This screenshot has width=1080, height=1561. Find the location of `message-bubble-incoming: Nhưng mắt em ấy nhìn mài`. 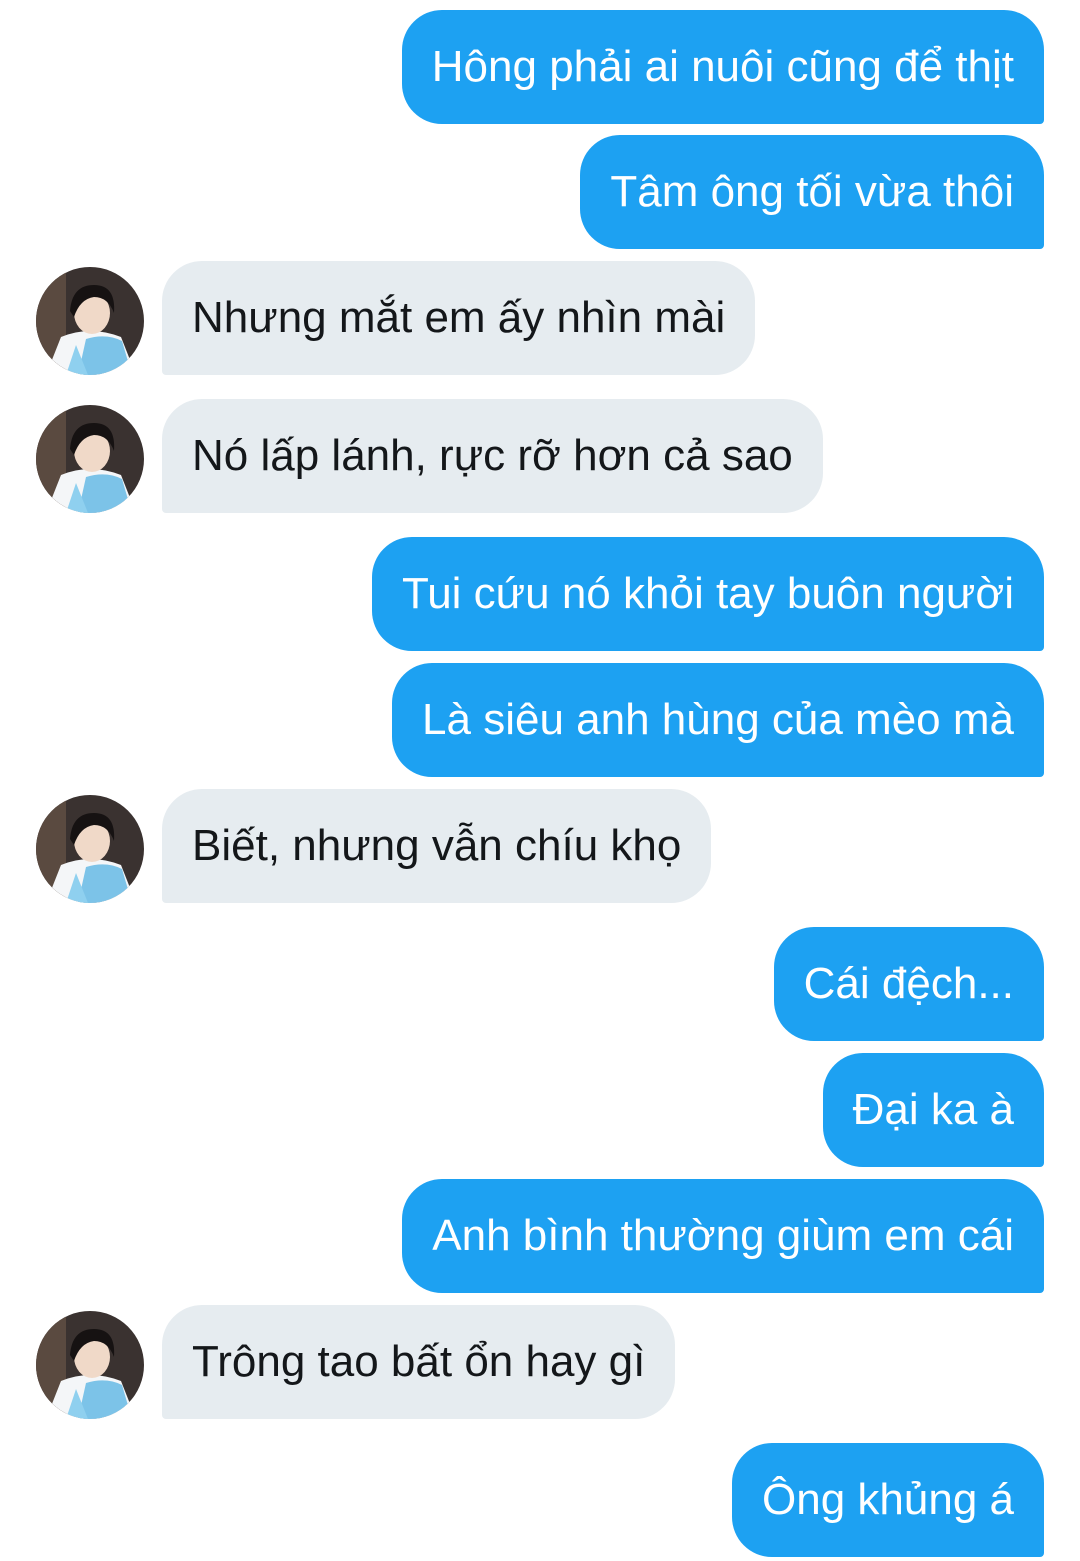

message-bubble-incoming: Nhưng mắt em ấy nhìn mài is located at coordinates (459, 318).